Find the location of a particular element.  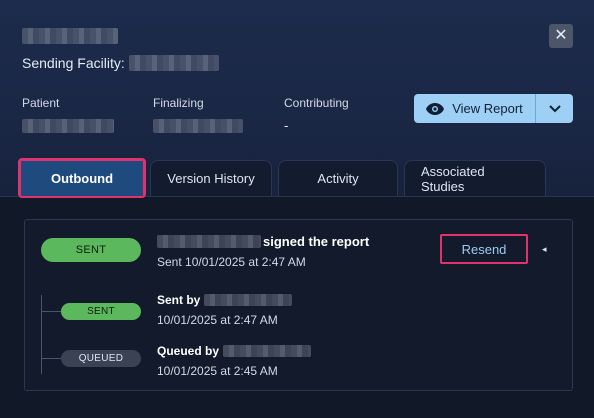

history-who-label: Queued by is located at coordinates (188, 351).